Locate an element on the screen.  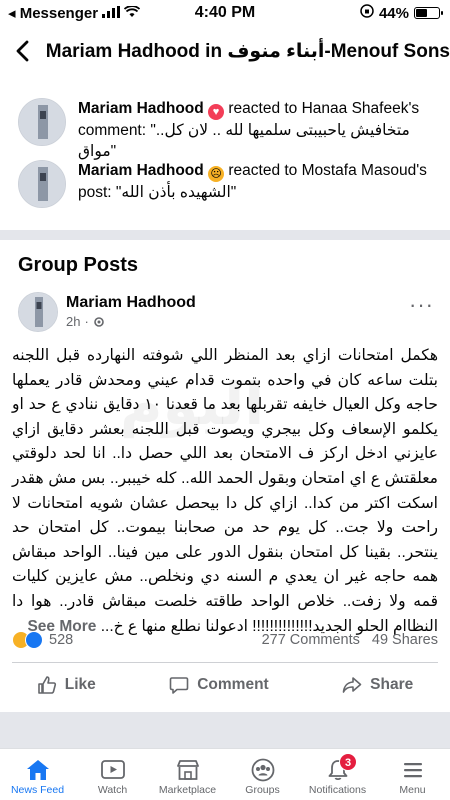
watch-icon is located at coordinates (112, 769).